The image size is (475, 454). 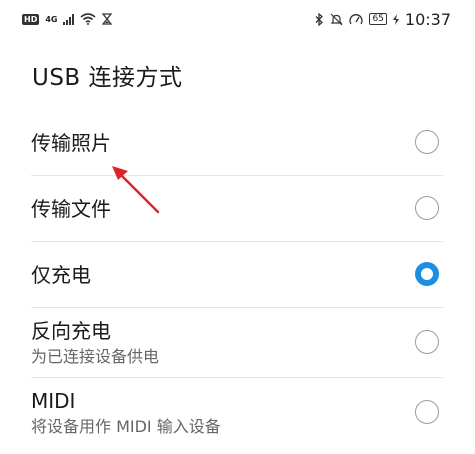 I want to click on hd-badge: HD, so click(x=31, y=19).